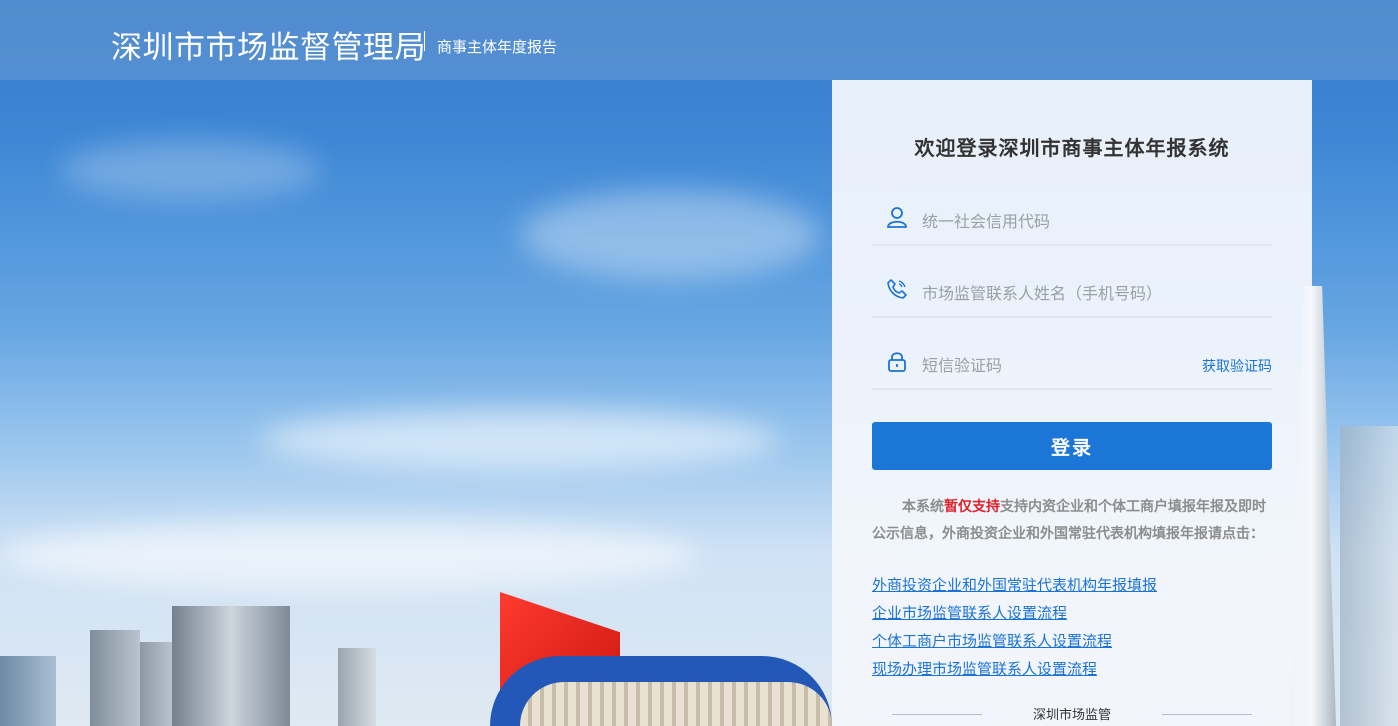  Describe the element at coordinates (897, 362) in the screenshot. I see `lock-icon` at that location.